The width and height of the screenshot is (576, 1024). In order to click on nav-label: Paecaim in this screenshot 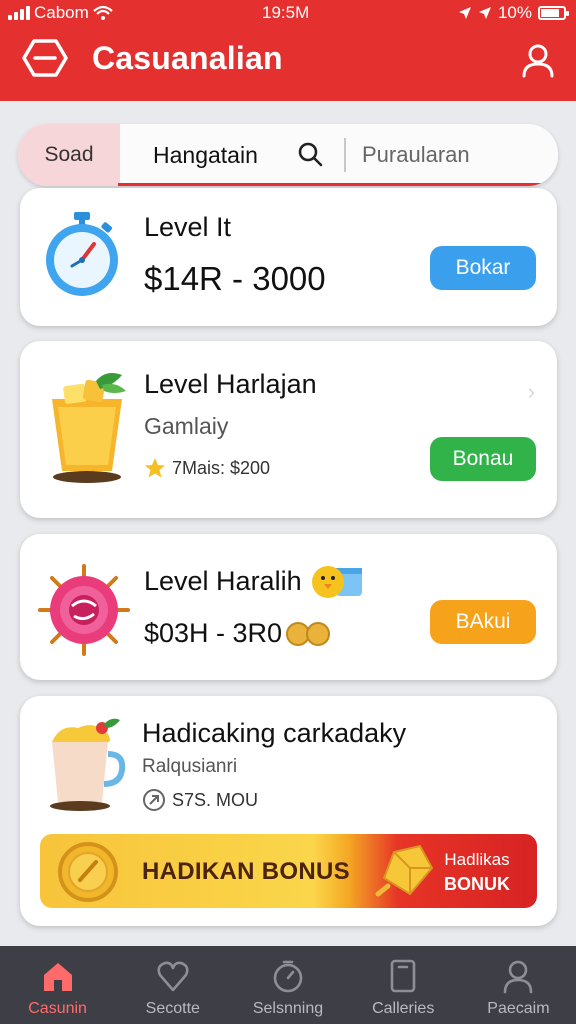, I will do `click(518, 1008)`.